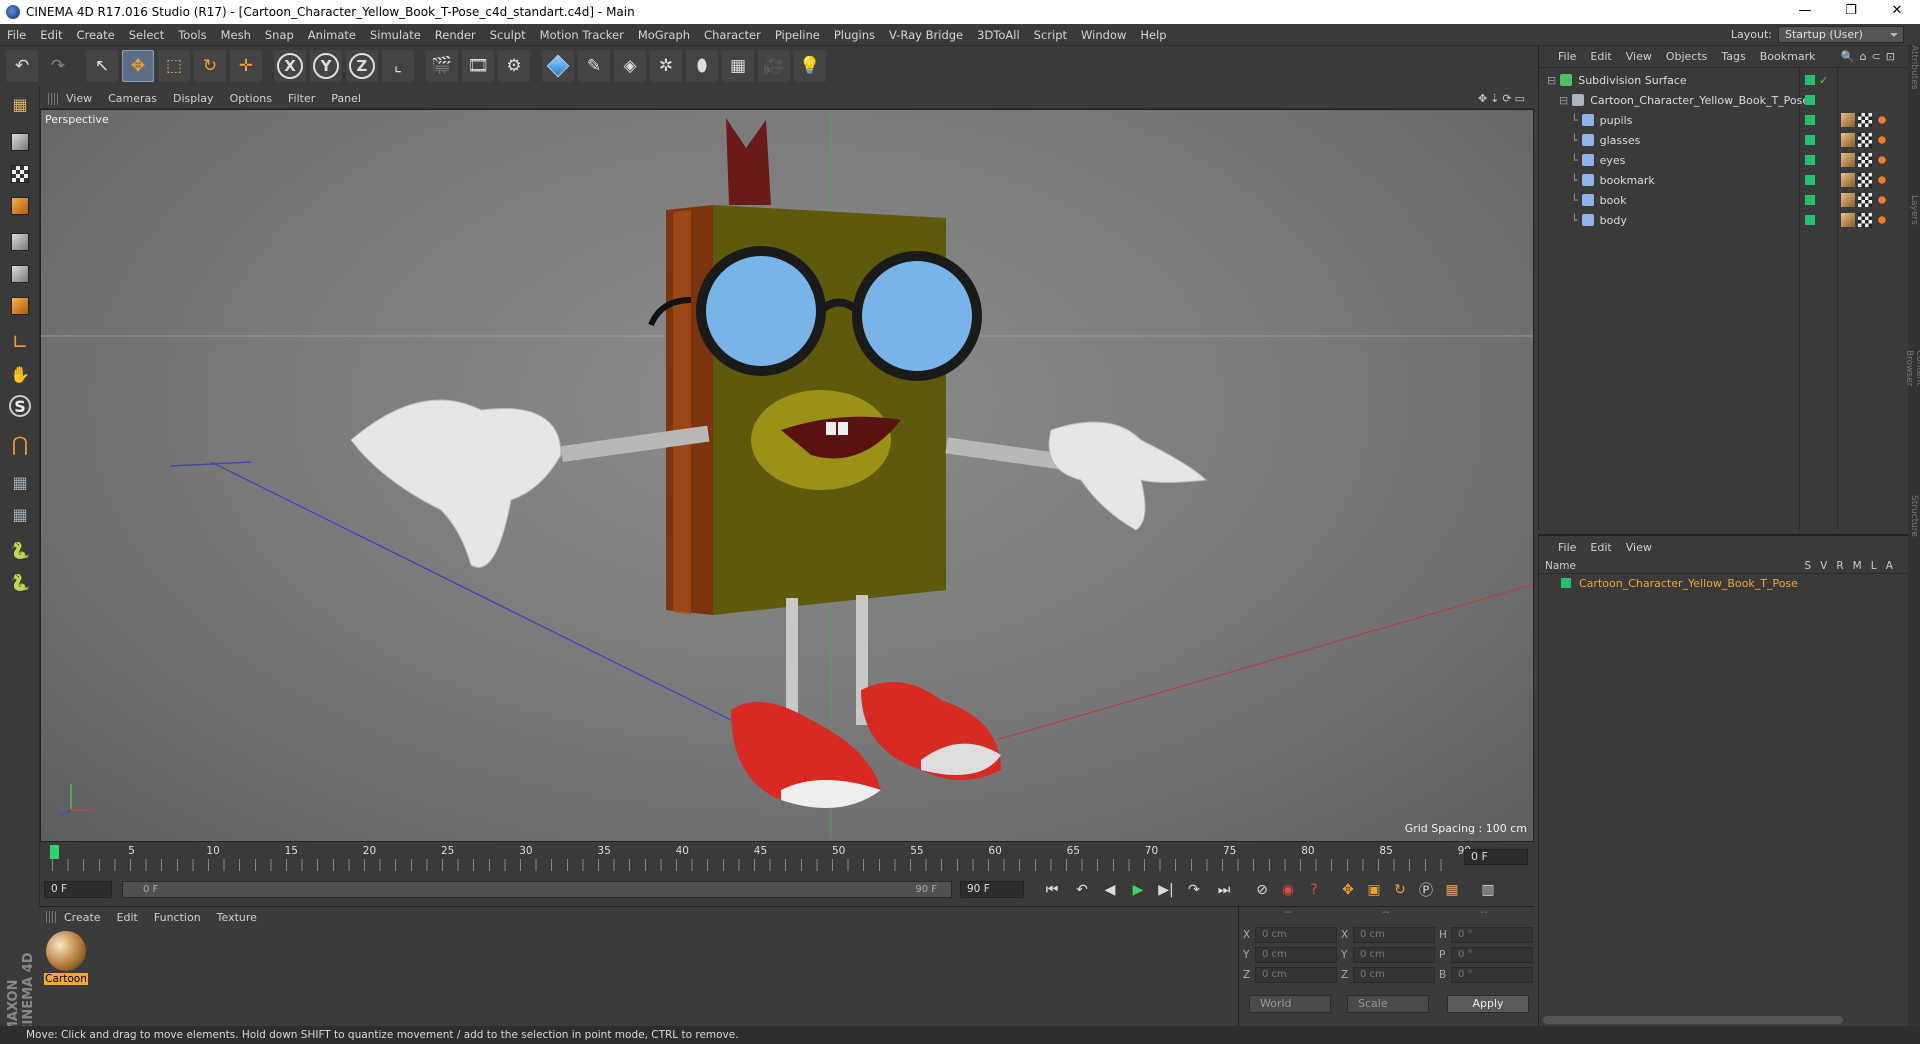  Describe the element at coordinates (1492, 975) in the screenshot. I see `rotation-value-field: 0 °` at that location.